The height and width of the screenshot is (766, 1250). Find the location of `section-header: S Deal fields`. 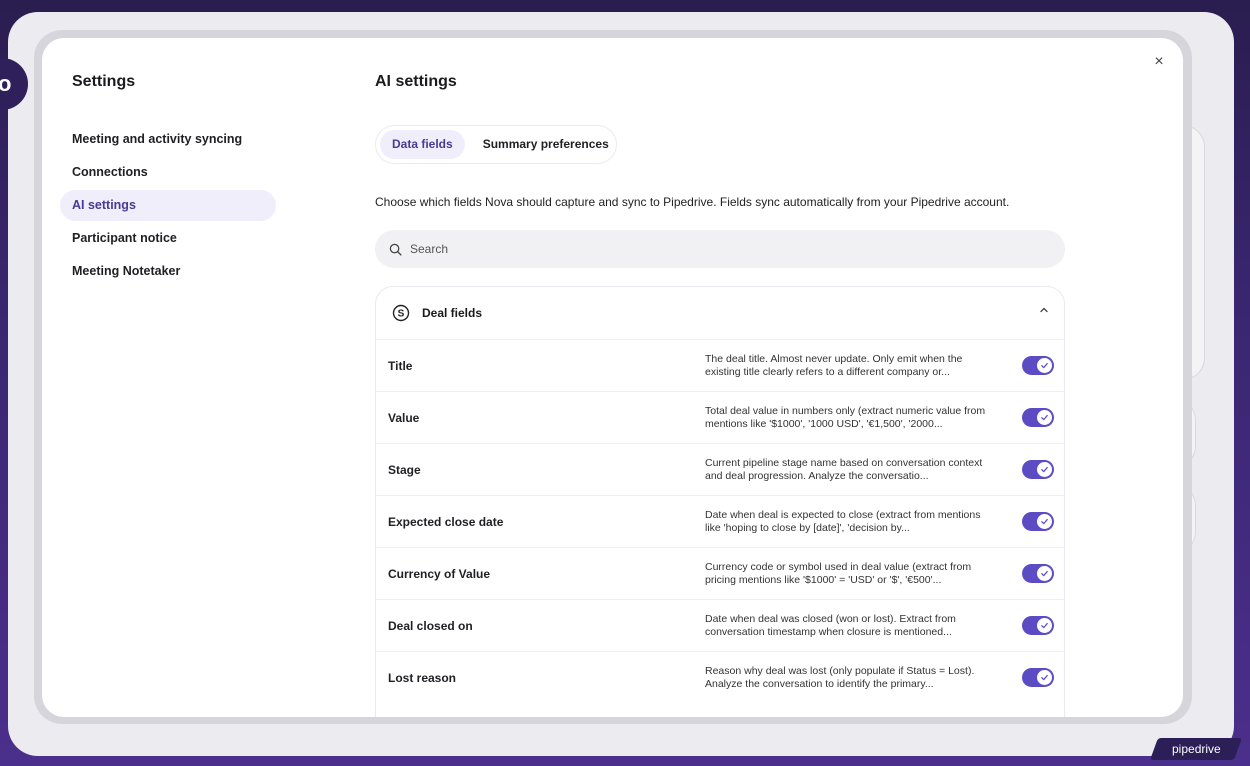

section-header: S Deal fields is located at coordinates (720, 313).